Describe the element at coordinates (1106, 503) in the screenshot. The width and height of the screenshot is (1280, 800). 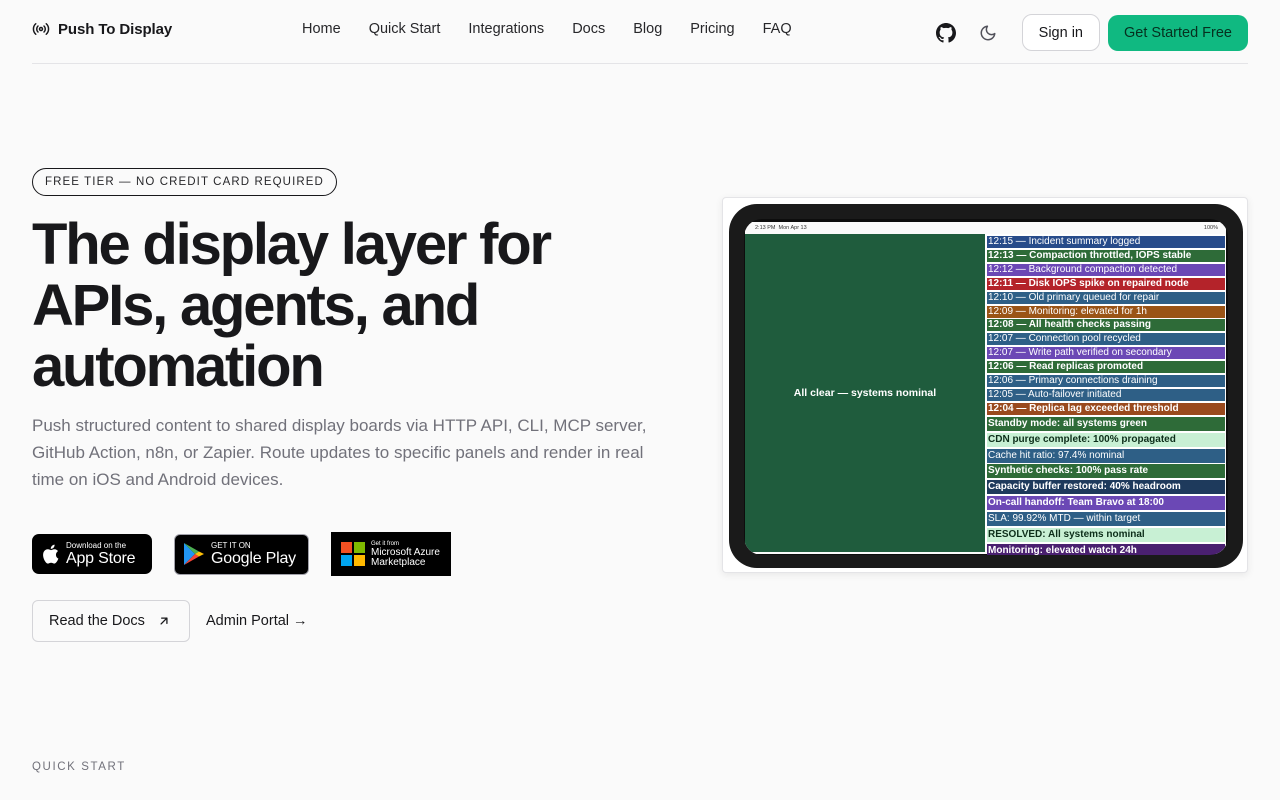
I see `log-entry: On-call handoff: Team Bravo at 18:00` at that location.